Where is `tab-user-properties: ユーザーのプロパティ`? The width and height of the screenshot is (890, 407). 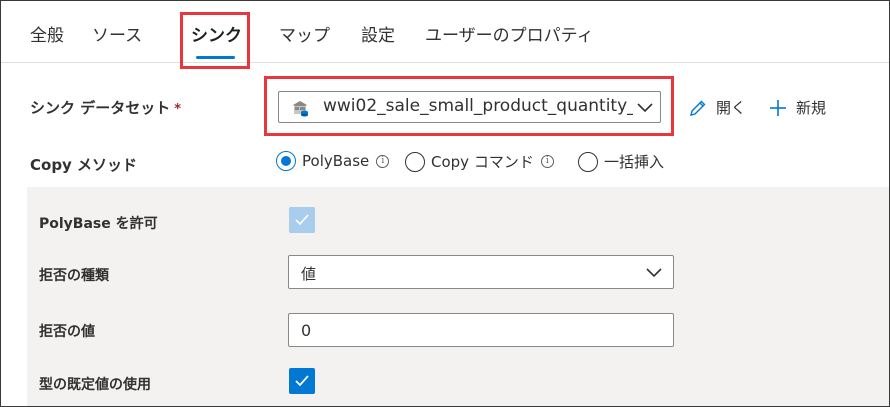 tab-user-properties: ユーザーのプロパティ is located at coordinates (509, 33).